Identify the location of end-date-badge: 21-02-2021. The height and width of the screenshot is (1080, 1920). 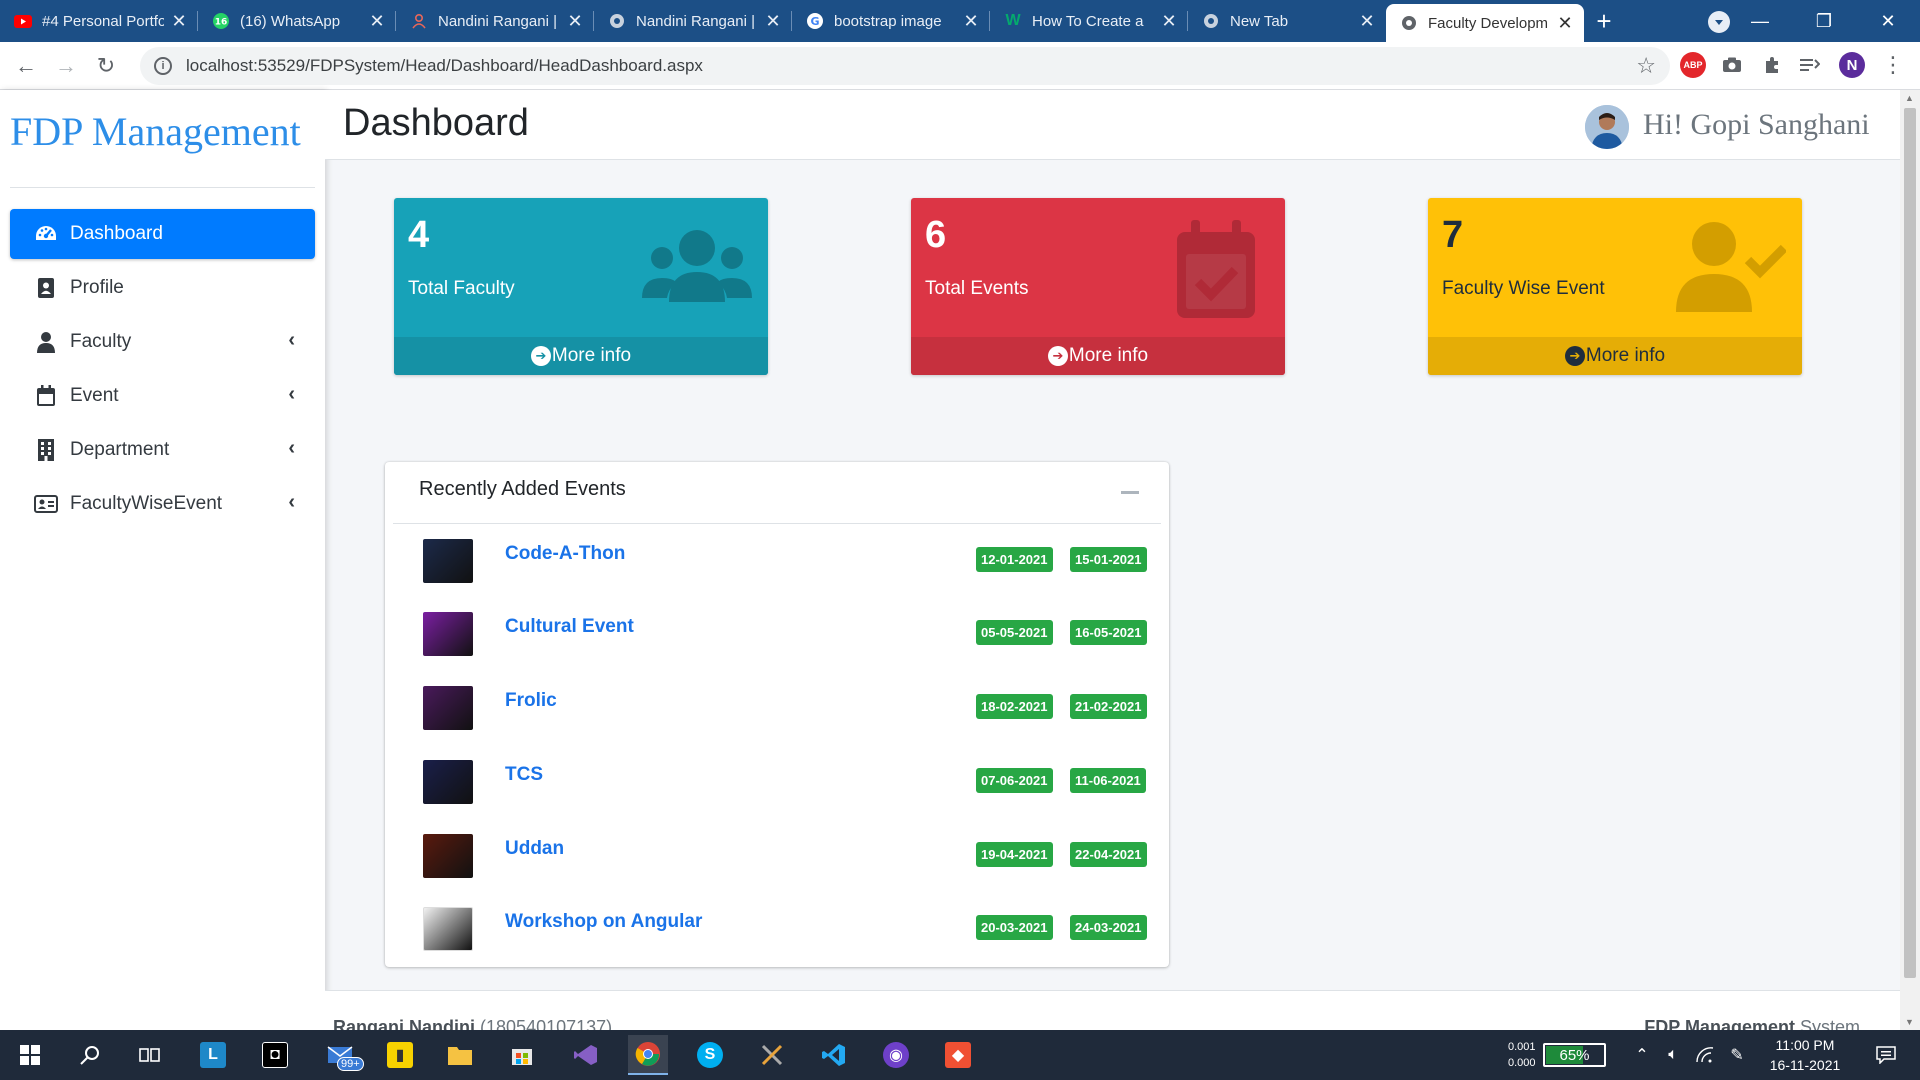
(1108, 706).